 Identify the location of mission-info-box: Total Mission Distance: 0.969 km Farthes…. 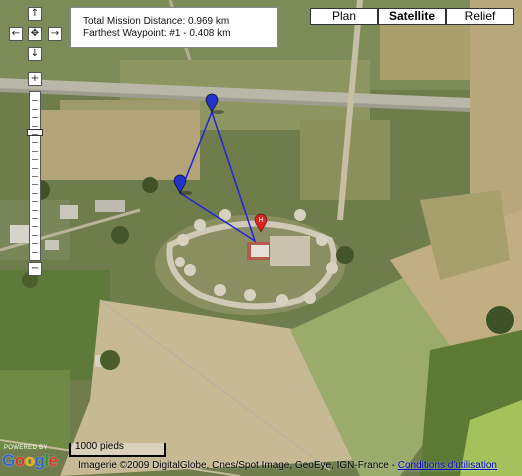
(174, 27).